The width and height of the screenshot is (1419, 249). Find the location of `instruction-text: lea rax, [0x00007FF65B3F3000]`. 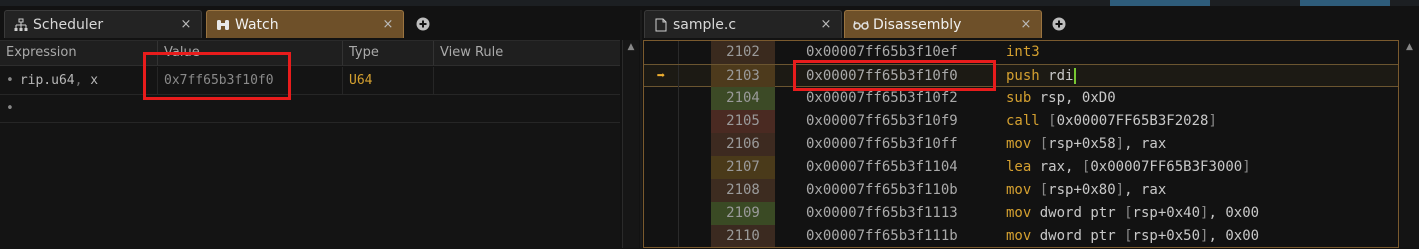

instruction-text: lea rax, [0x00007FF65B3F3000] is located at coordinates (1128, 167).